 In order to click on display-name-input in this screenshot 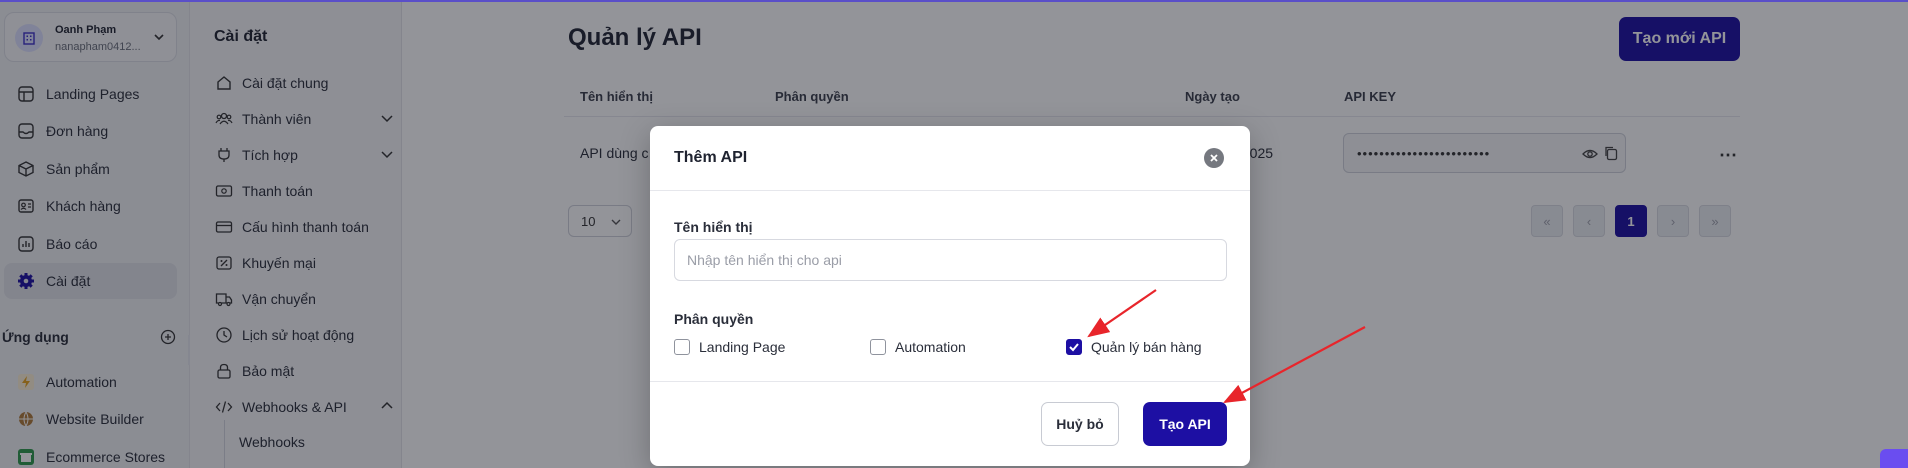, I will do `click(950, 260)`.